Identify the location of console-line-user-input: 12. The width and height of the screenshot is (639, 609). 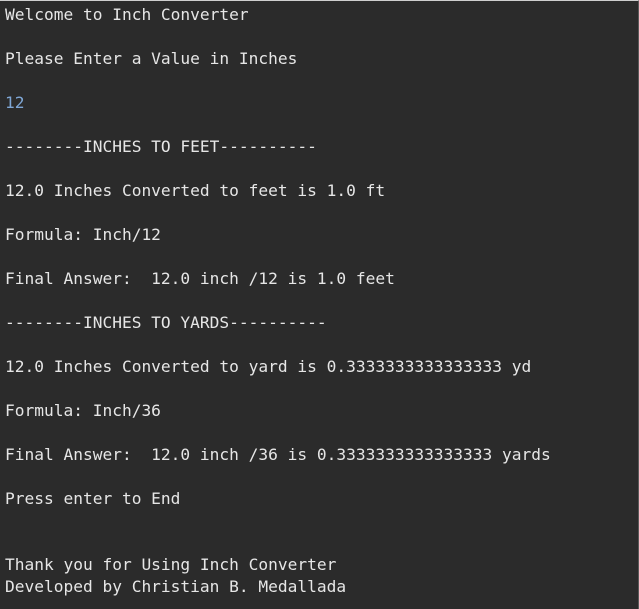
(15, 102).